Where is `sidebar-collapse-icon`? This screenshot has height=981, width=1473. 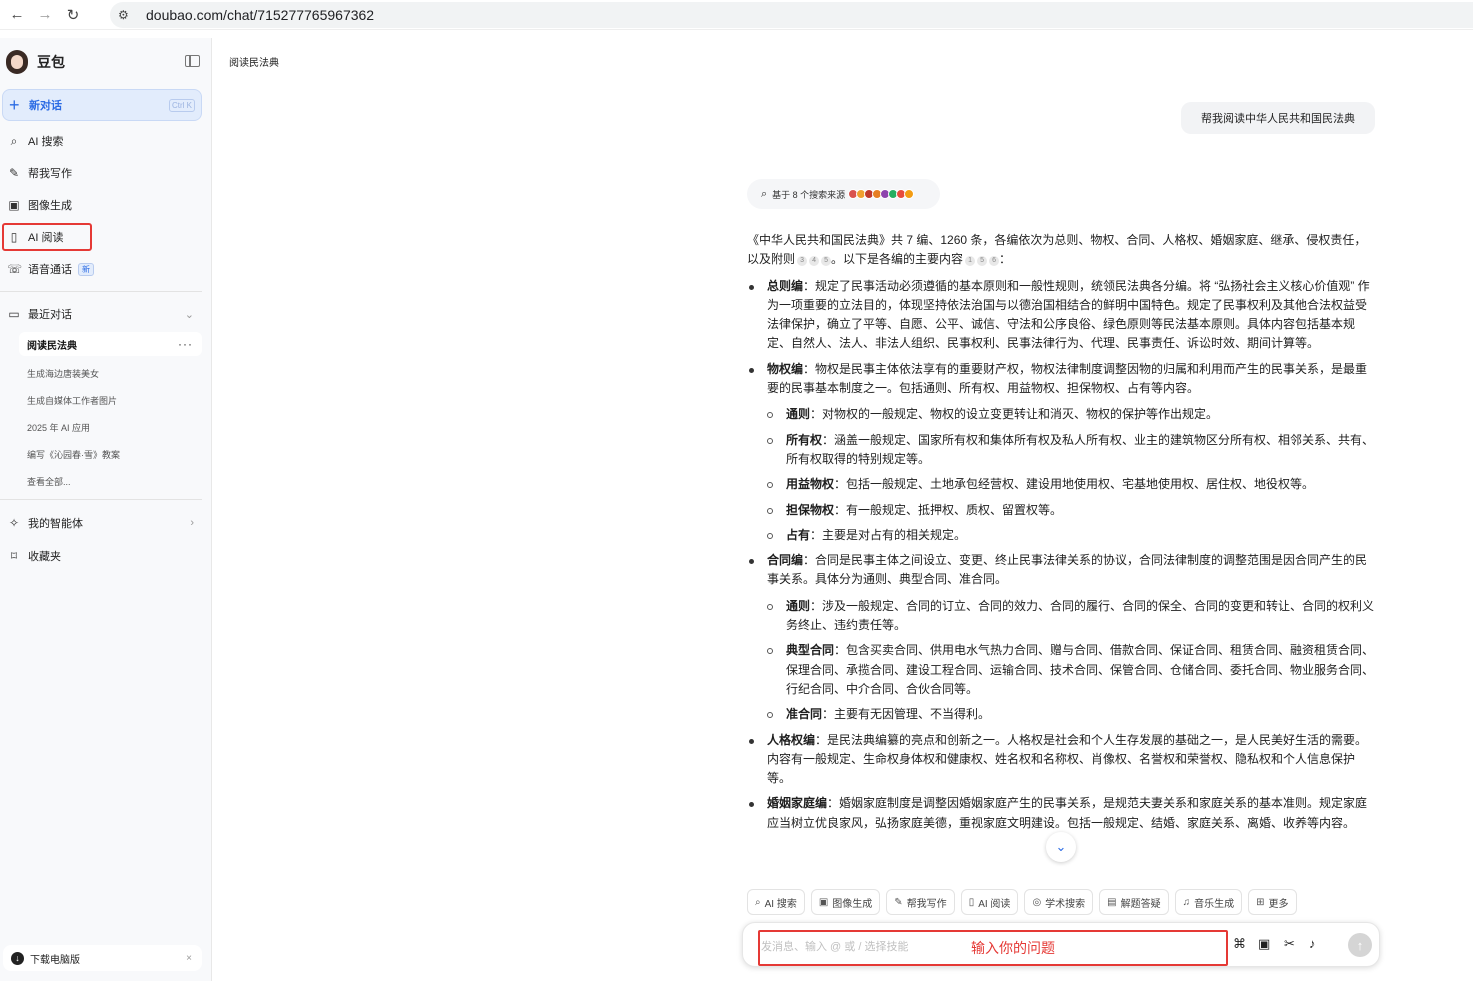
sidebar-collapse-icon is located at coordinates (192, 61).